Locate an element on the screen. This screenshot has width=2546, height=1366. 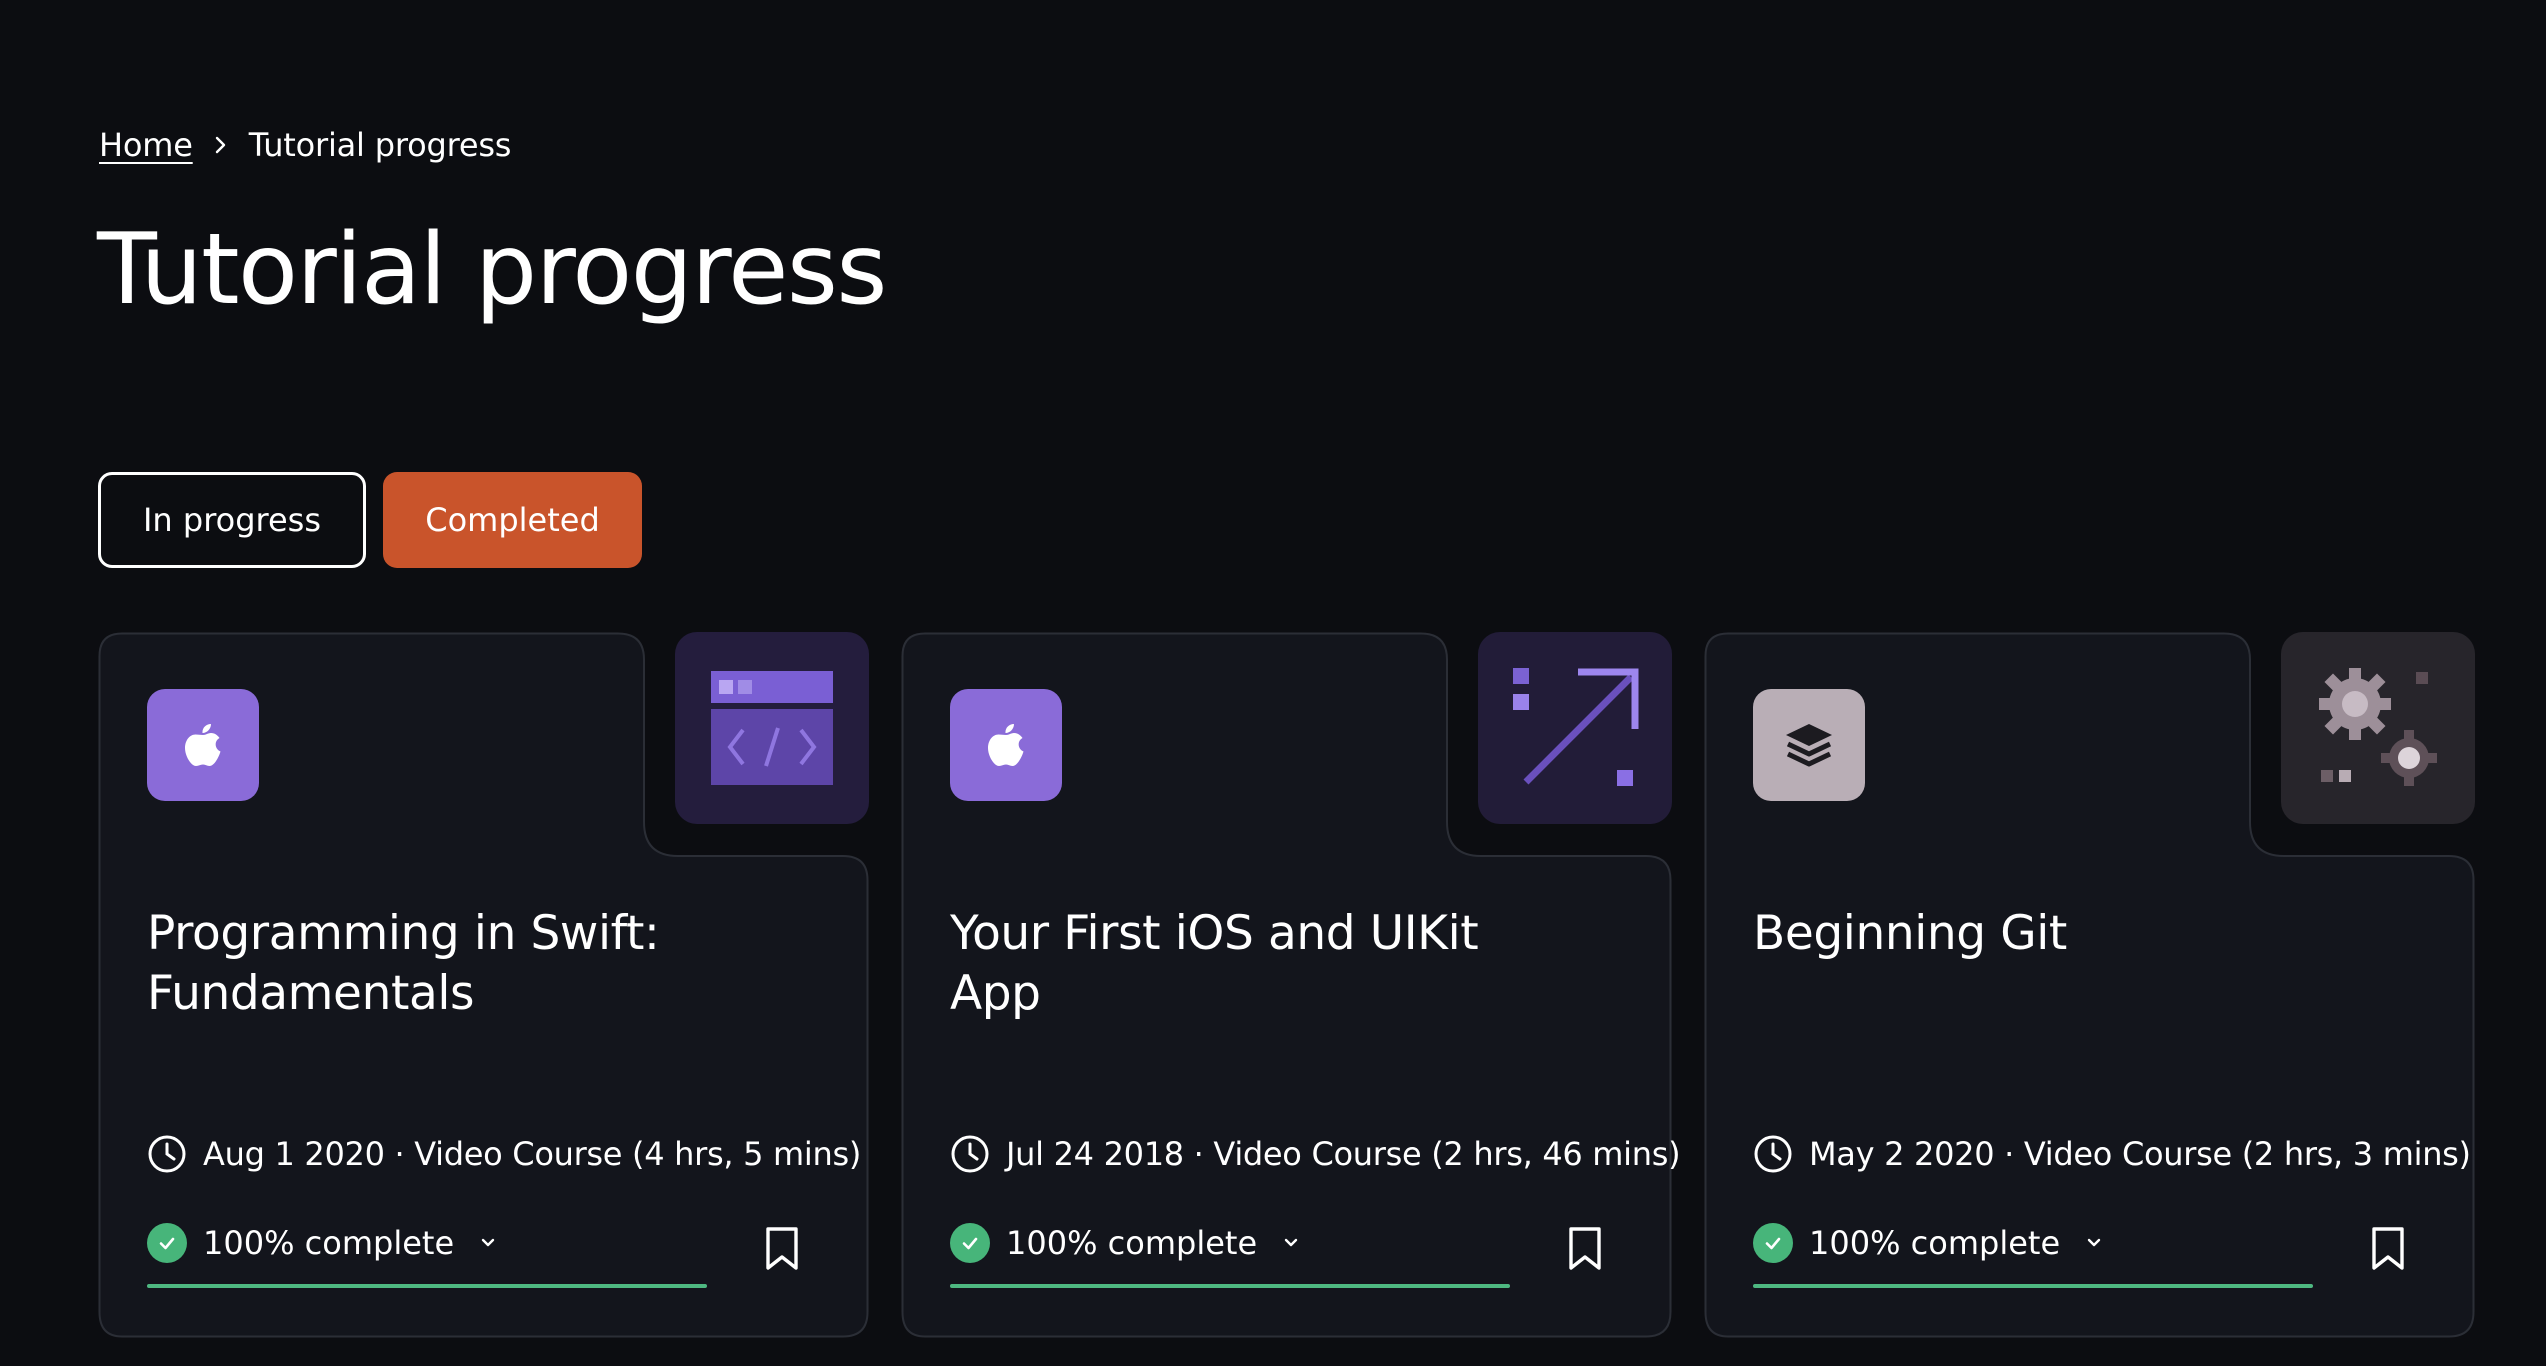
gears-icon is located at coordinates (2378, 728).